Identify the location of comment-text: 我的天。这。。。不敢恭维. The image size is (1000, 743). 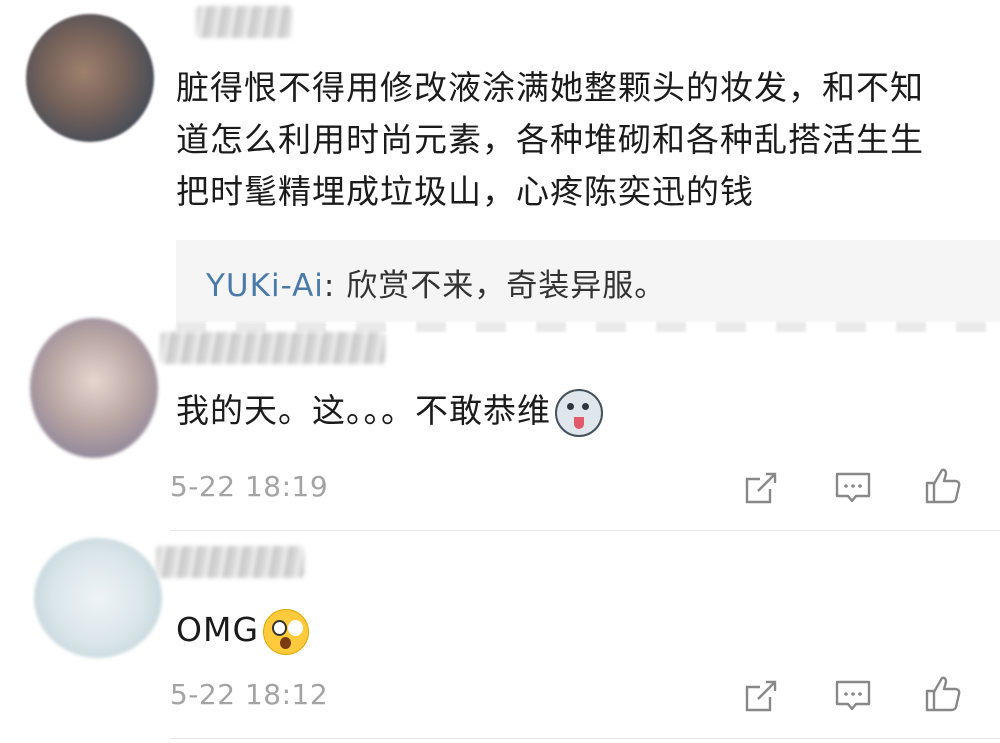
(389, 411).